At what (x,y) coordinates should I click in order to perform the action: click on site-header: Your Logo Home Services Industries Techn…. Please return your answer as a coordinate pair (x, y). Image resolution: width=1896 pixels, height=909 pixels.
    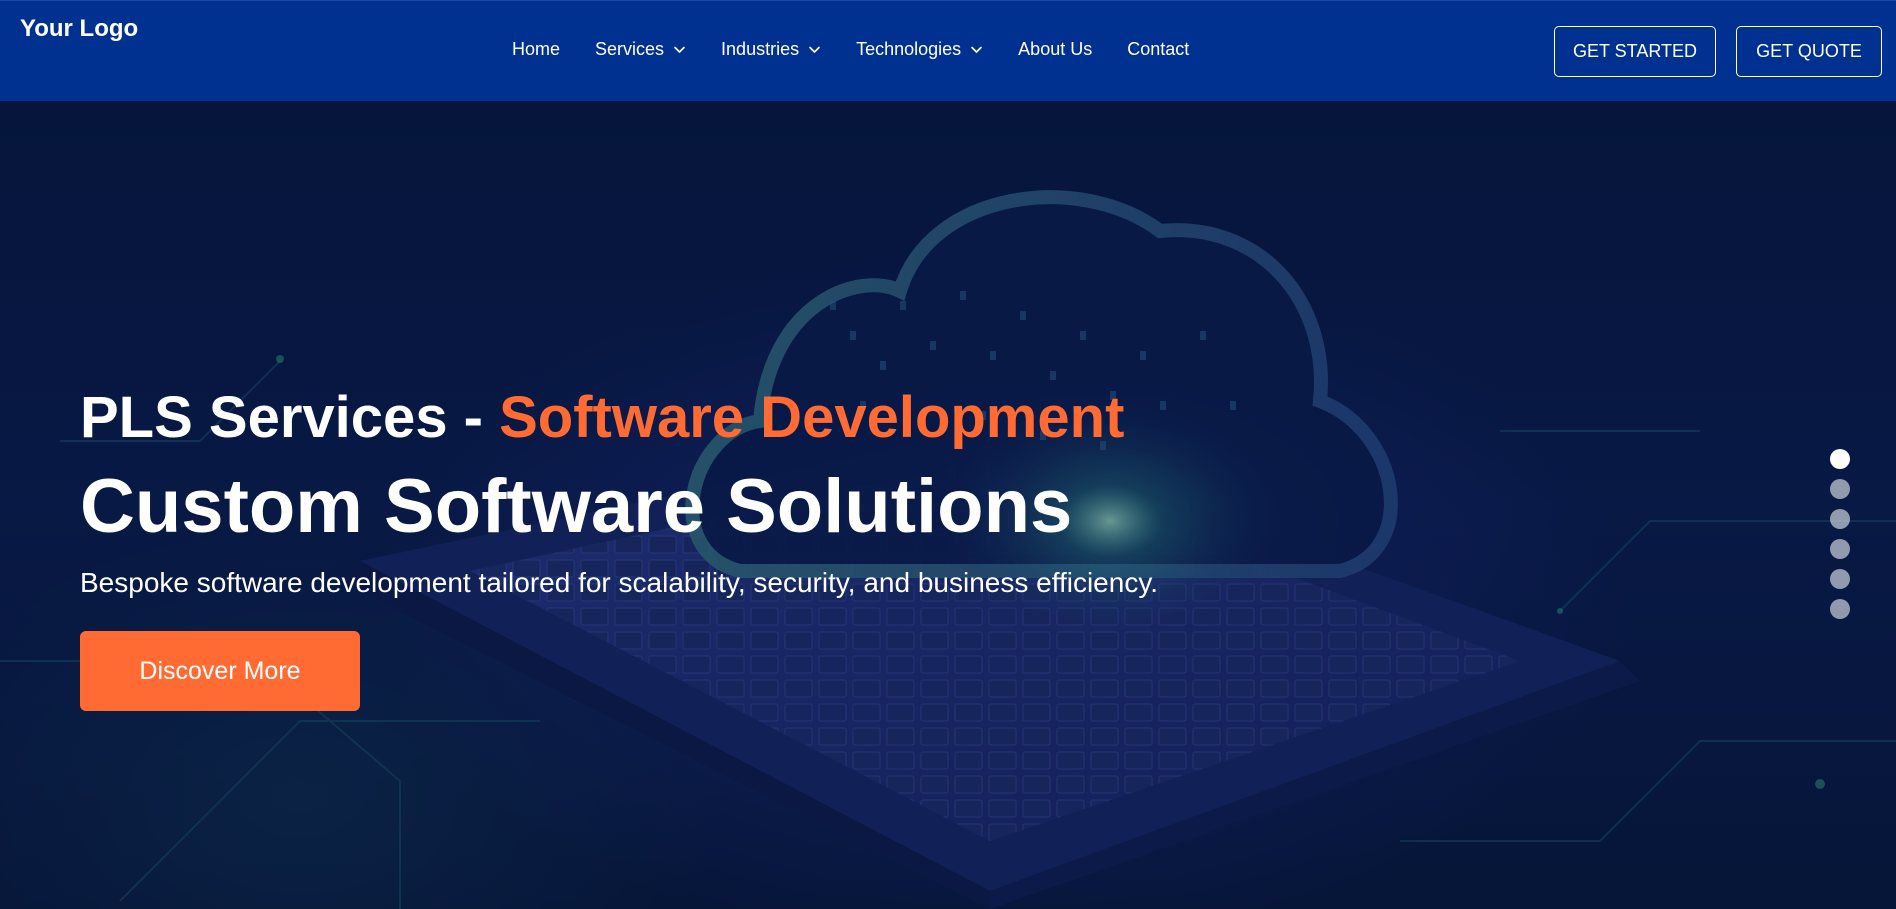
    Looking at the image, I should click on (948, 50).